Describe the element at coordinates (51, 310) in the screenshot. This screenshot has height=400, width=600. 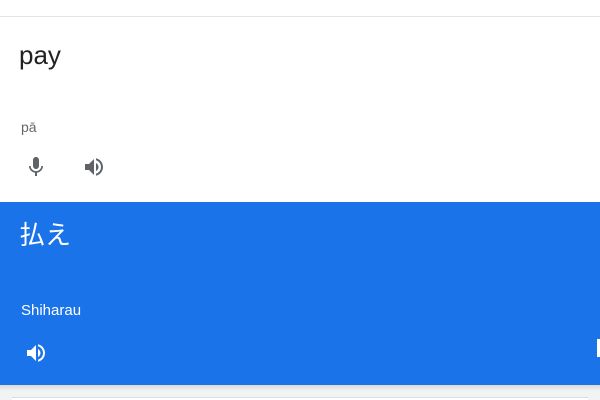
I see `target-transliteration: Shiharau` at that location.